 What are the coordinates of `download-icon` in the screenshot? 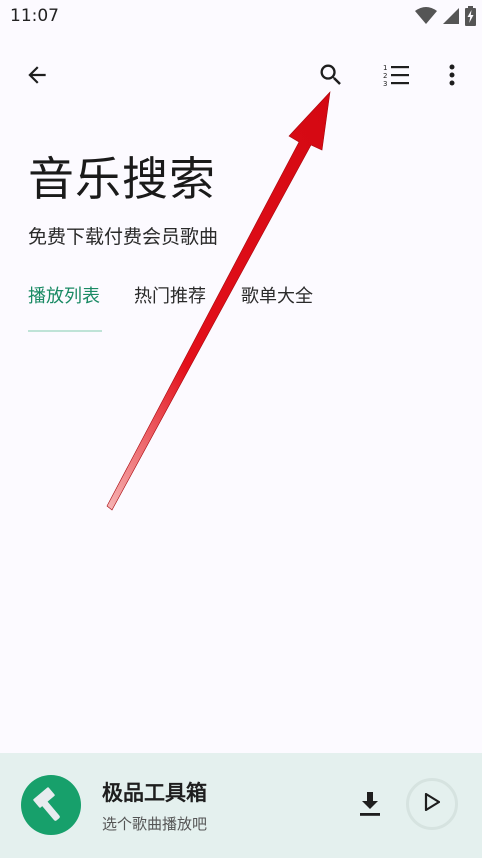 It's located at (370, 806).